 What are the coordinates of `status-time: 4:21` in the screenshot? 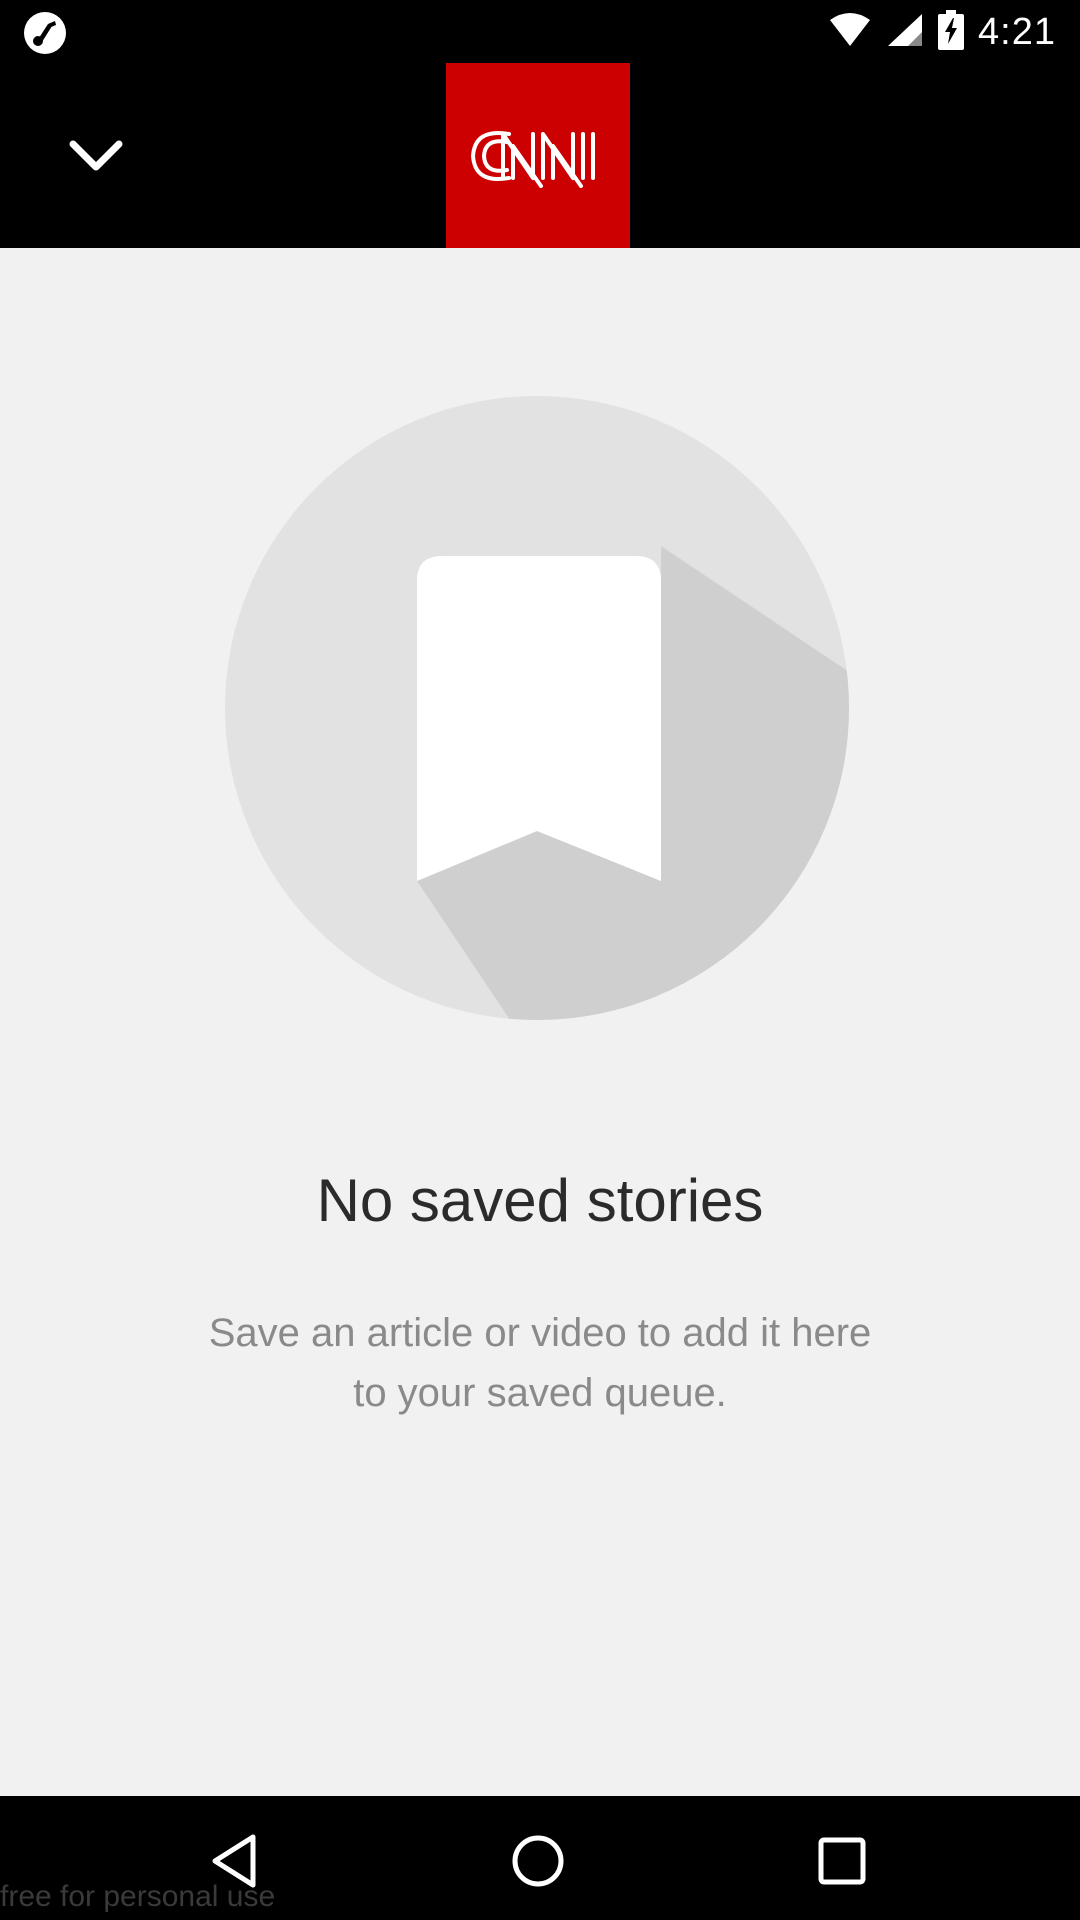 It's located at (1017, 31).